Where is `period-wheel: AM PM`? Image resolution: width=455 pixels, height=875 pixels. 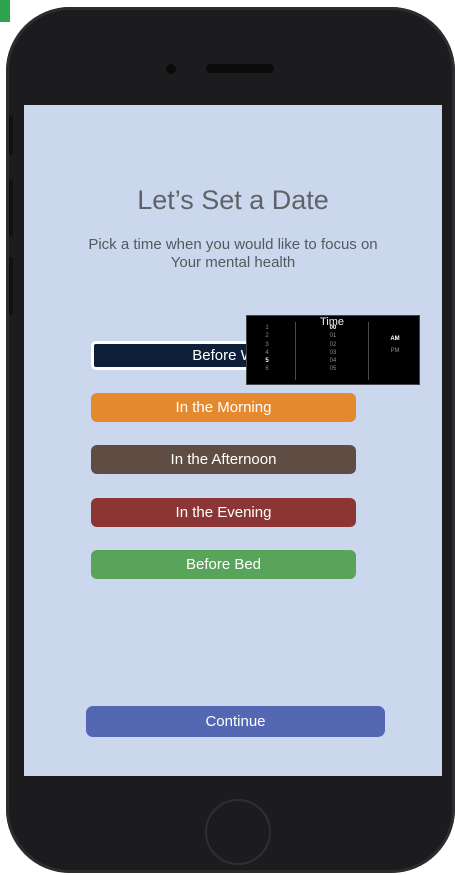
period-wheel: AM PM is located at coordinates (395, 345).